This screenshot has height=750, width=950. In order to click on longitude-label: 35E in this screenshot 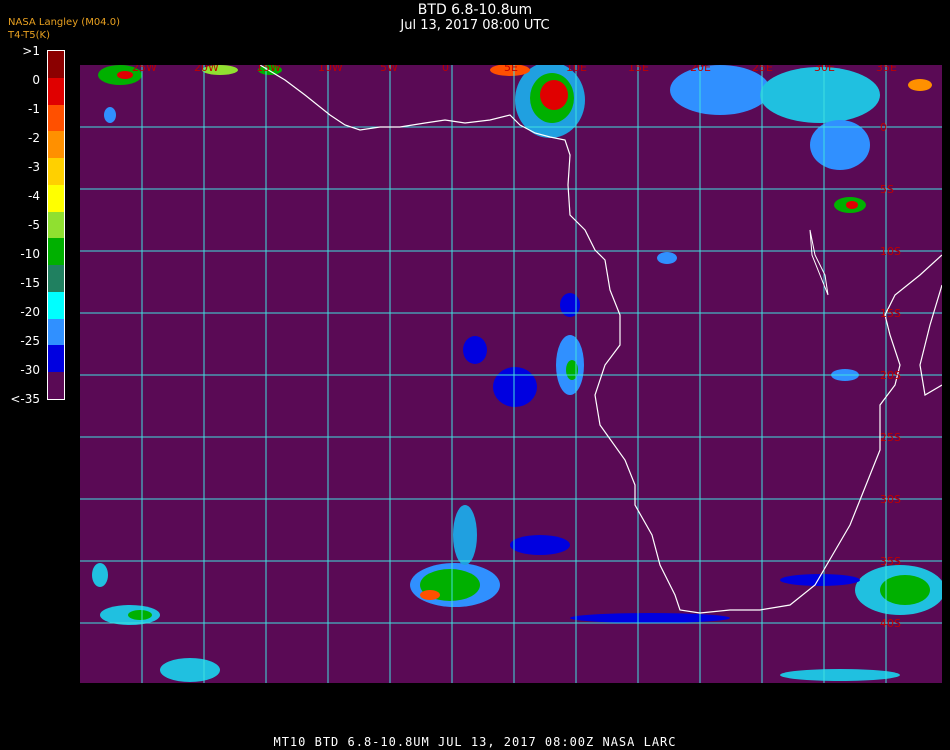, I will do `click(886, 69)`.